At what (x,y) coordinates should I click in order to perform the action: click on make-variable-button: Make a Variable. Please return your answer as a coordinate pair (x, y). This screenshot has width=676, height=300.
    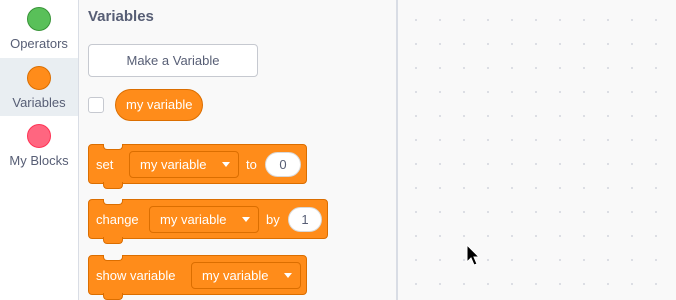
    Looking at the image, I should click on (173, 60).